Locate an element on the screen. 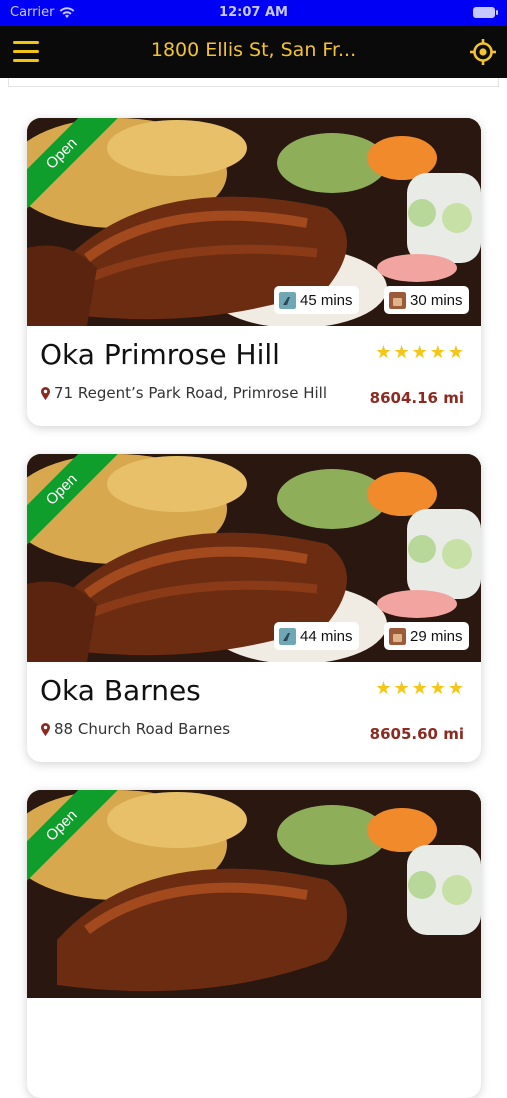 The image size is (507, 1098). status-bar: Carrier 12:07 AM is located at coordinates (253, 13).